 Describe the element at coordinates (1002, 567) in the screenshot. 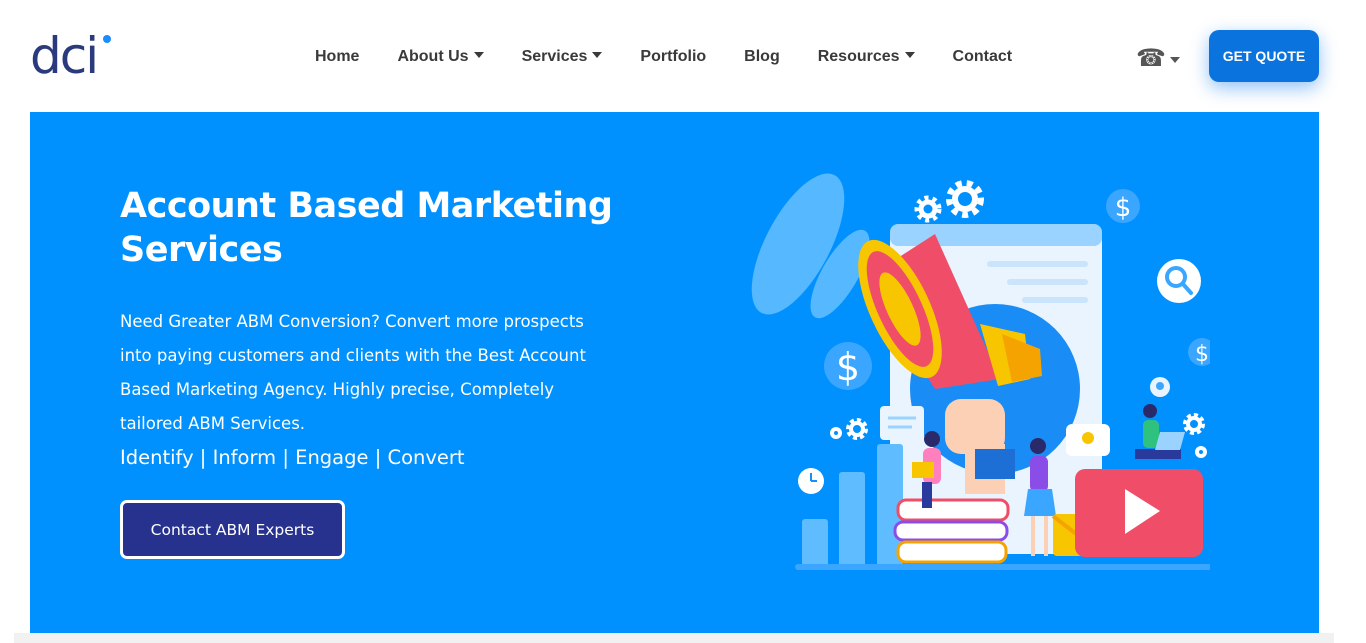

I see `ground-line` at that location.